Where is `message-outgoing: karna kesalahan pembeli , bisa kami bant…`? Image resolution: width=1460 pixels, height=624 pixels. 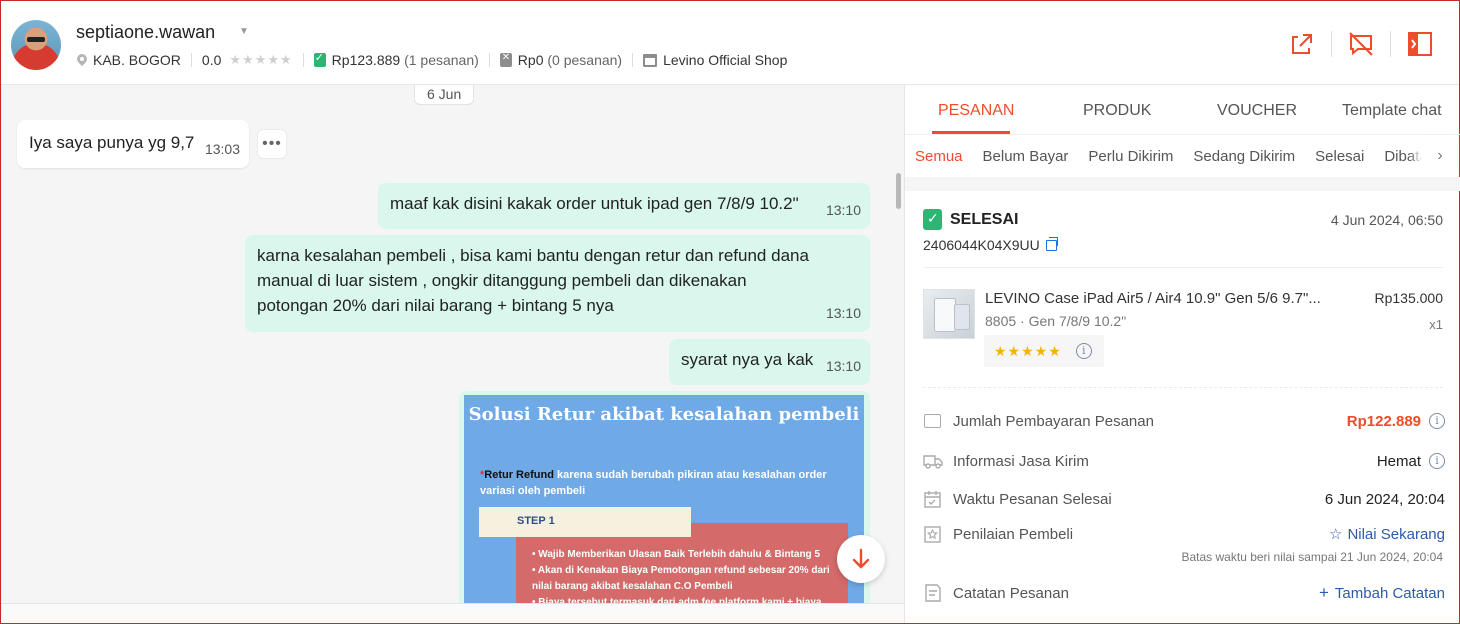 message-outgoing: karna kesalahan pembeli , bisa kami bant… is located at coordinates (557, 283).